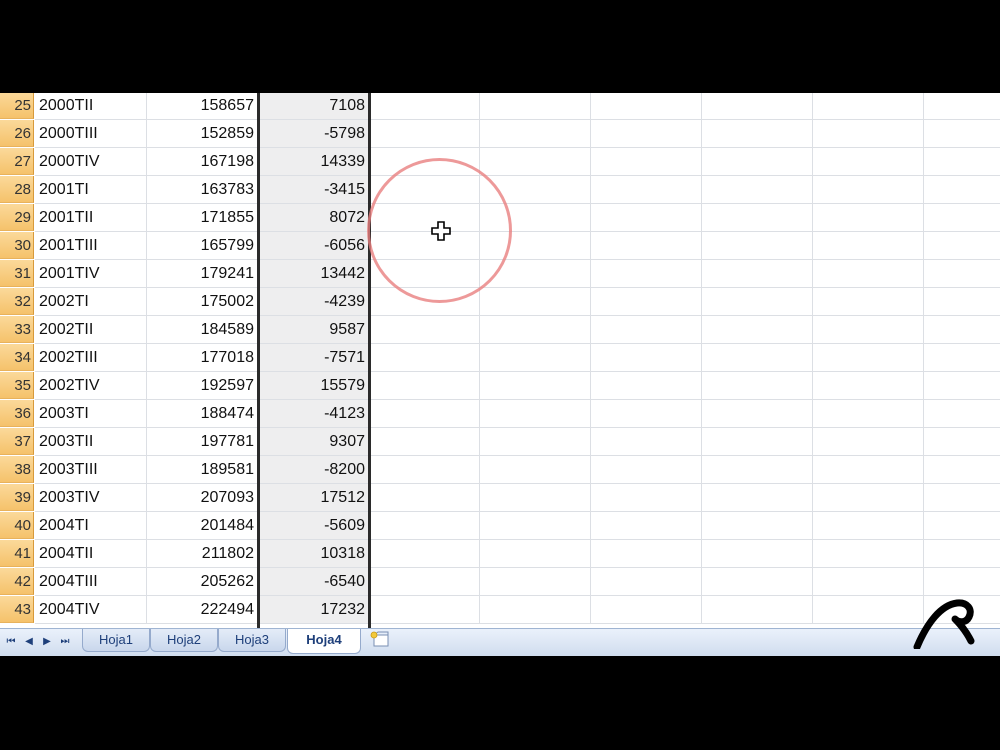 The height and width of the screenshot is (750, 1000). I want to click on first-sheet-icon: ⏮, so click(11, 642).